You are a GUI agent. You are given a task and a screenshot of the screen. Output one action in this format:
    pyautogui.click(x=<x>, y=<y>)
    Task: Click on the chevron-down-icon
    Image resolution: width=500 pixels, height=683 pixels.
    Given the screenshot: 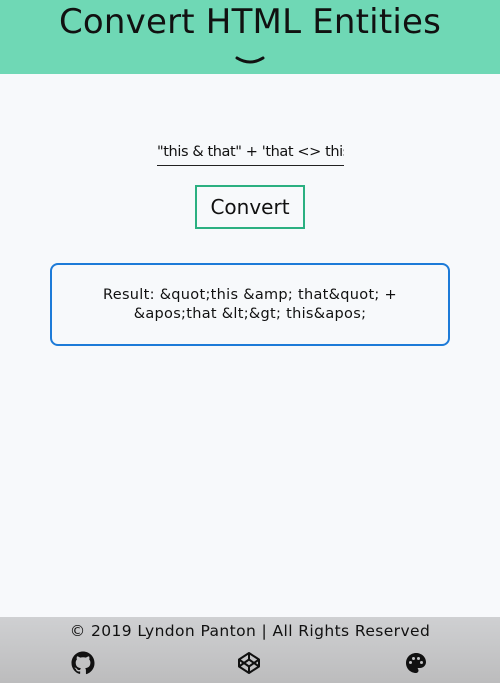 What is the action you would take?
    pyautogui.click(x=250, y=61)
    